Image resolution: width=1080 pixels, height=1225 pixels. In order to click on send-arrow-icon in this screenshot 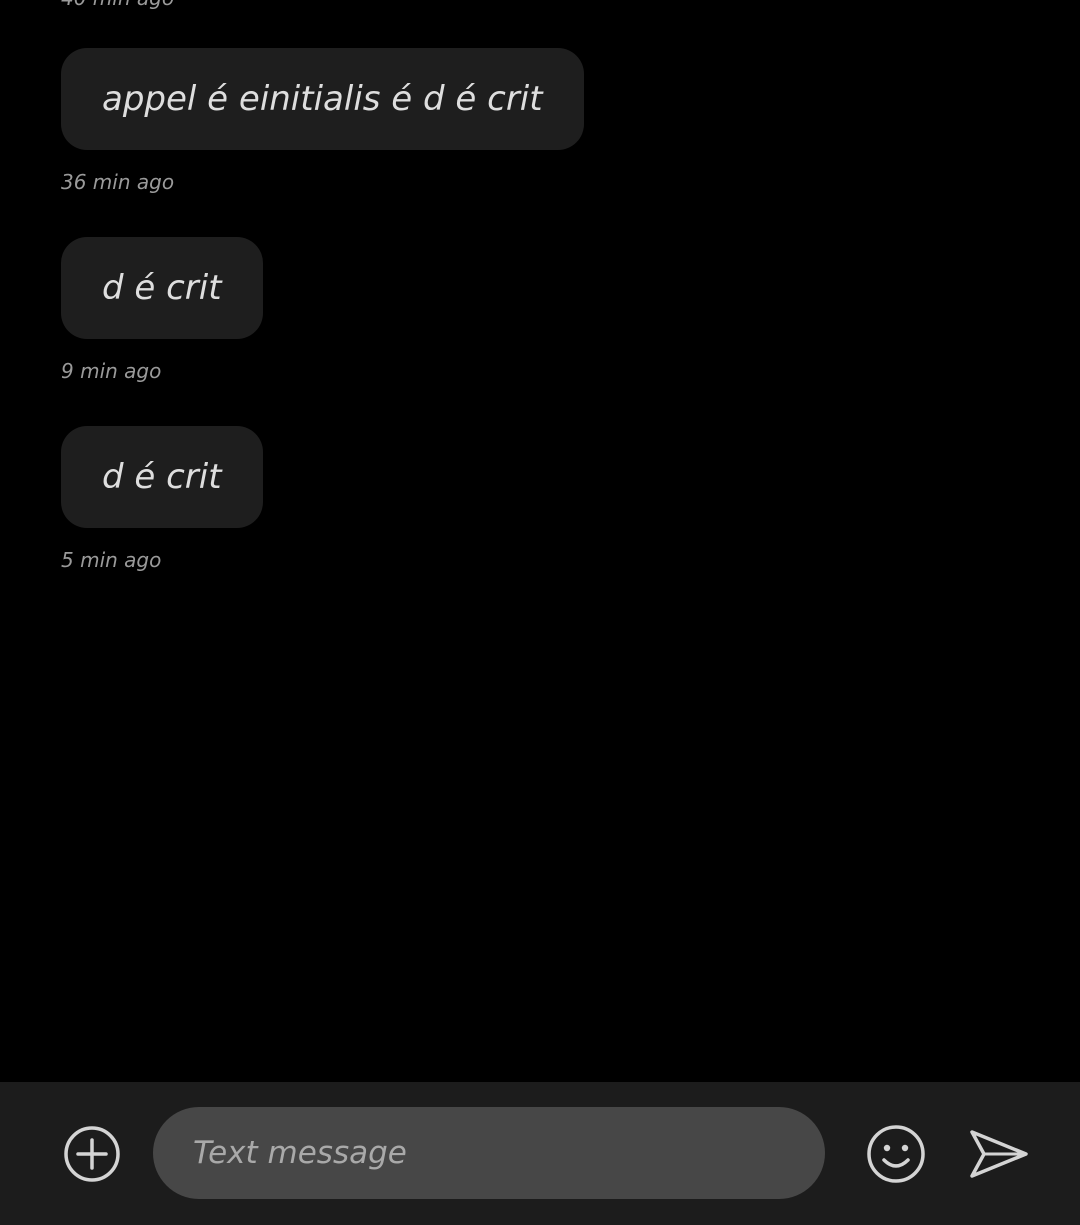, I will do `click(999, 1156)`.